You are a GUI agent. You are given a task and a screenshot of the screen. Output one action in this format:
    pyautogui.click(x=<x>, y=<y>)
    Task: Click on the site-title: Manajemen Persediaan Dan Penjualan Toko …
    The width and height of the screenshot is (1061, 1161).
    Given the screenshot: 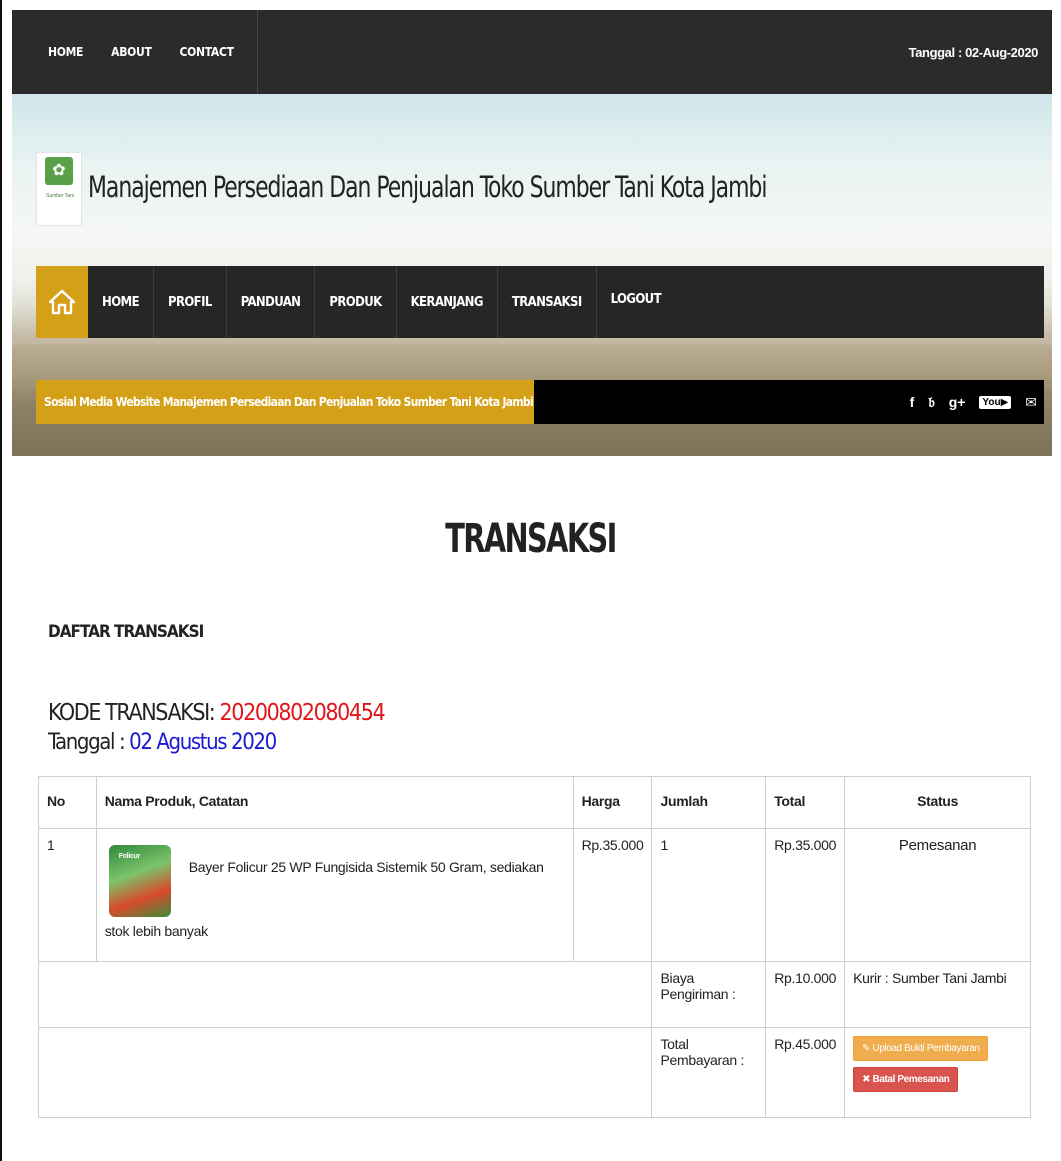 What is the action you would take?
    pyautogui.click(x=427, y=187)
    